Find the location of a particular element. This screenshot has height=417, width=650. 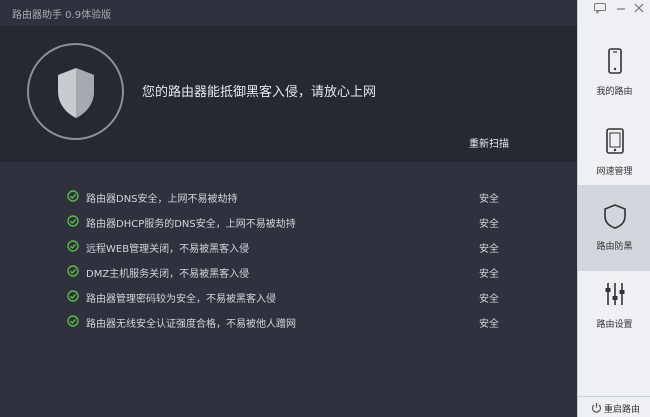

sidebar-item-router-settings: 路由设置 is located at coordinates (614, 306).